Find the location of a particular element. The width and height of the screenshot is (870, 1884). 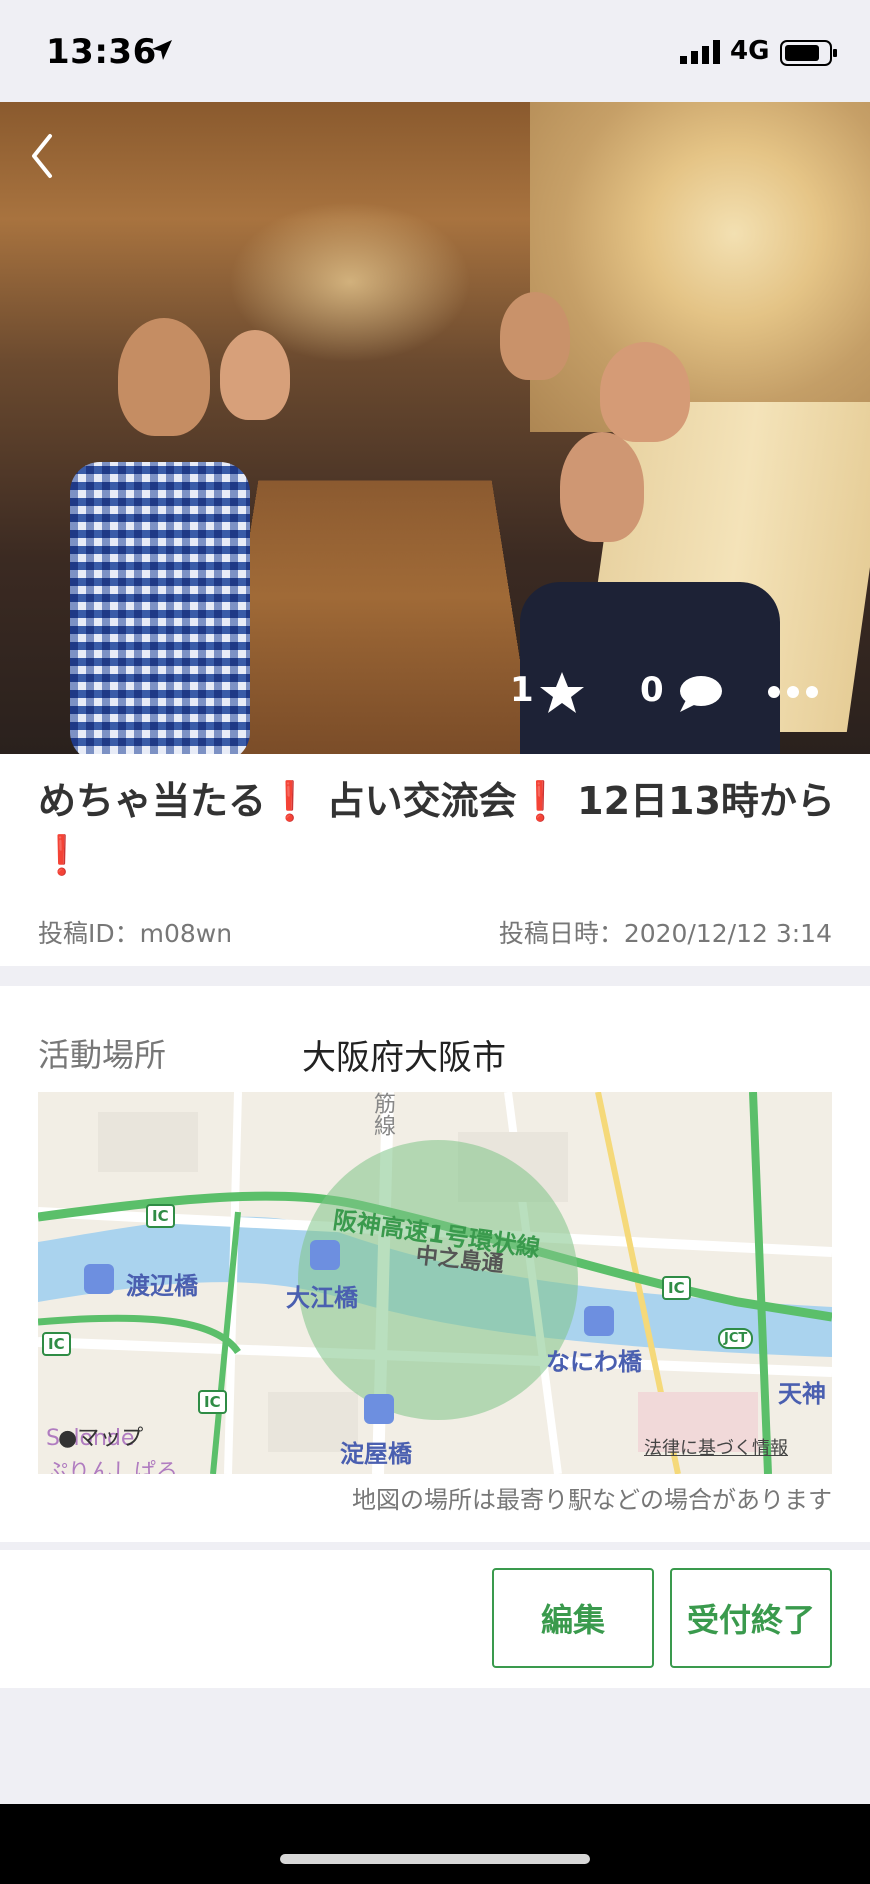

location-label: 活動場所 is located at coordinates (102, 1055).